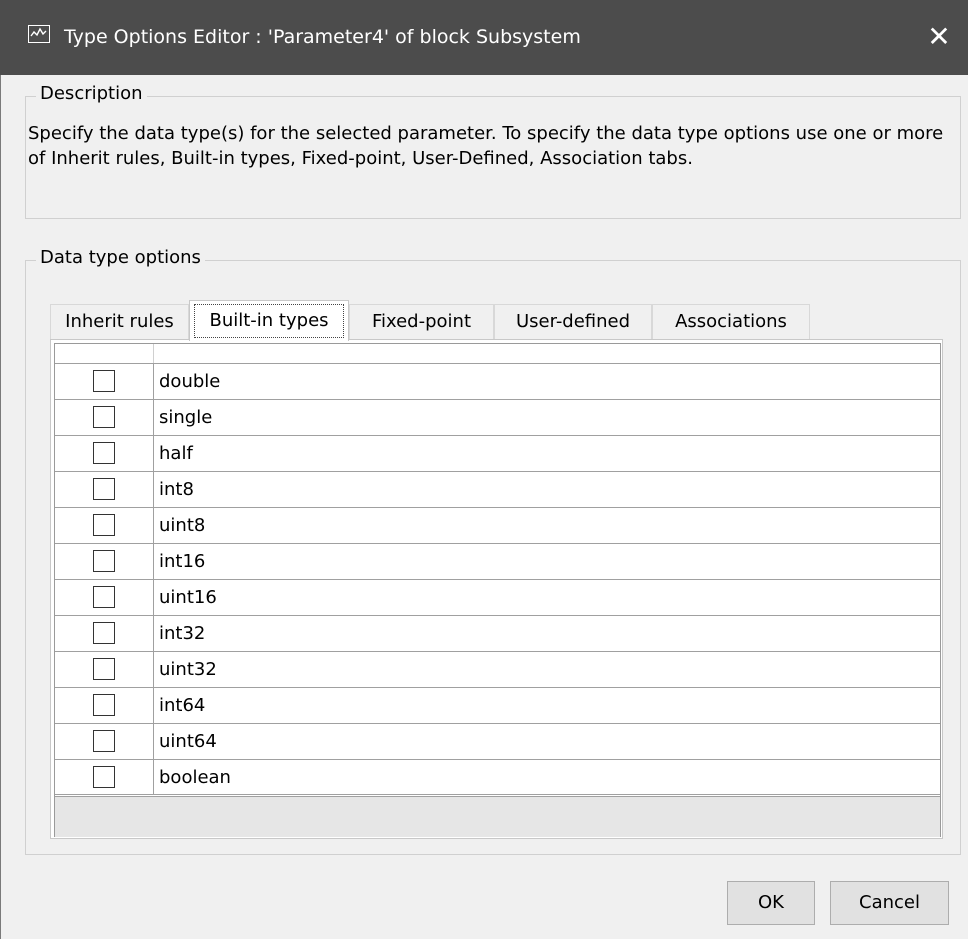 The height and width of the screenshot is (939, 968). Describe the element at coordinates (182, 525) in the screenshot. I see `type-name: uint8` at that location.